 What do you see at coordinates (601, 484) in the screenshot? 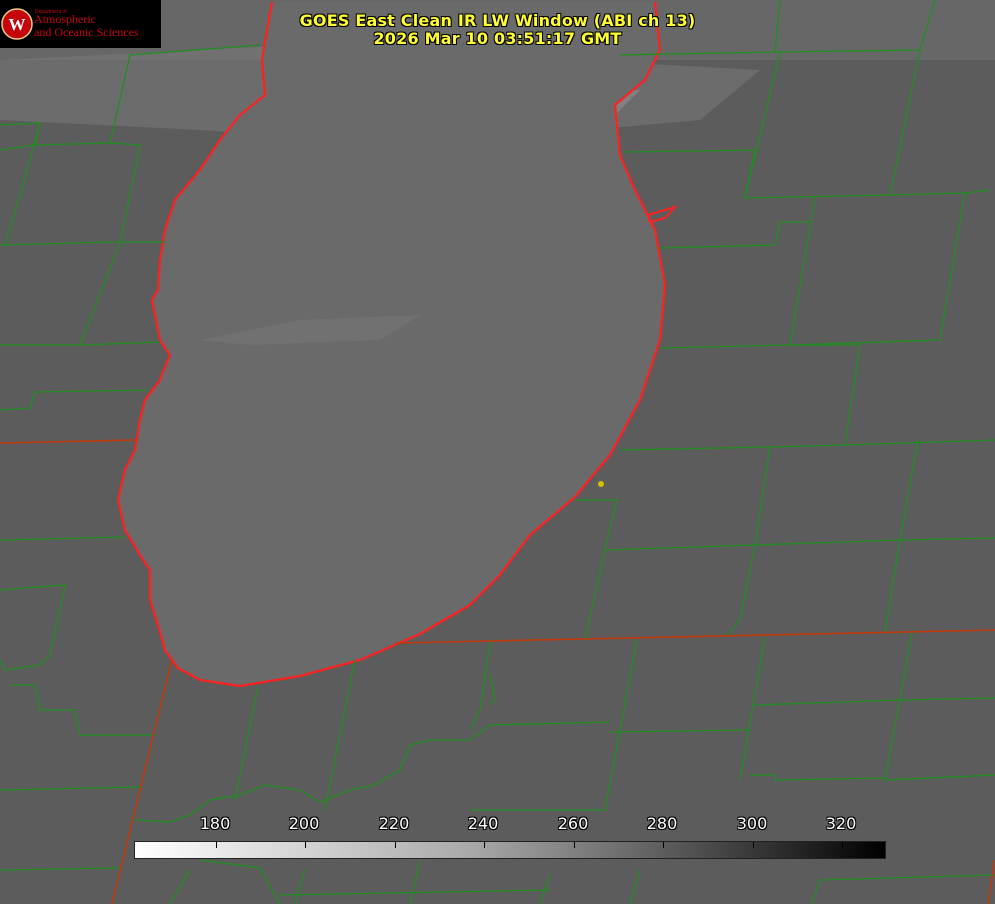
I see `location-marker` at bounding box center [601, 484].